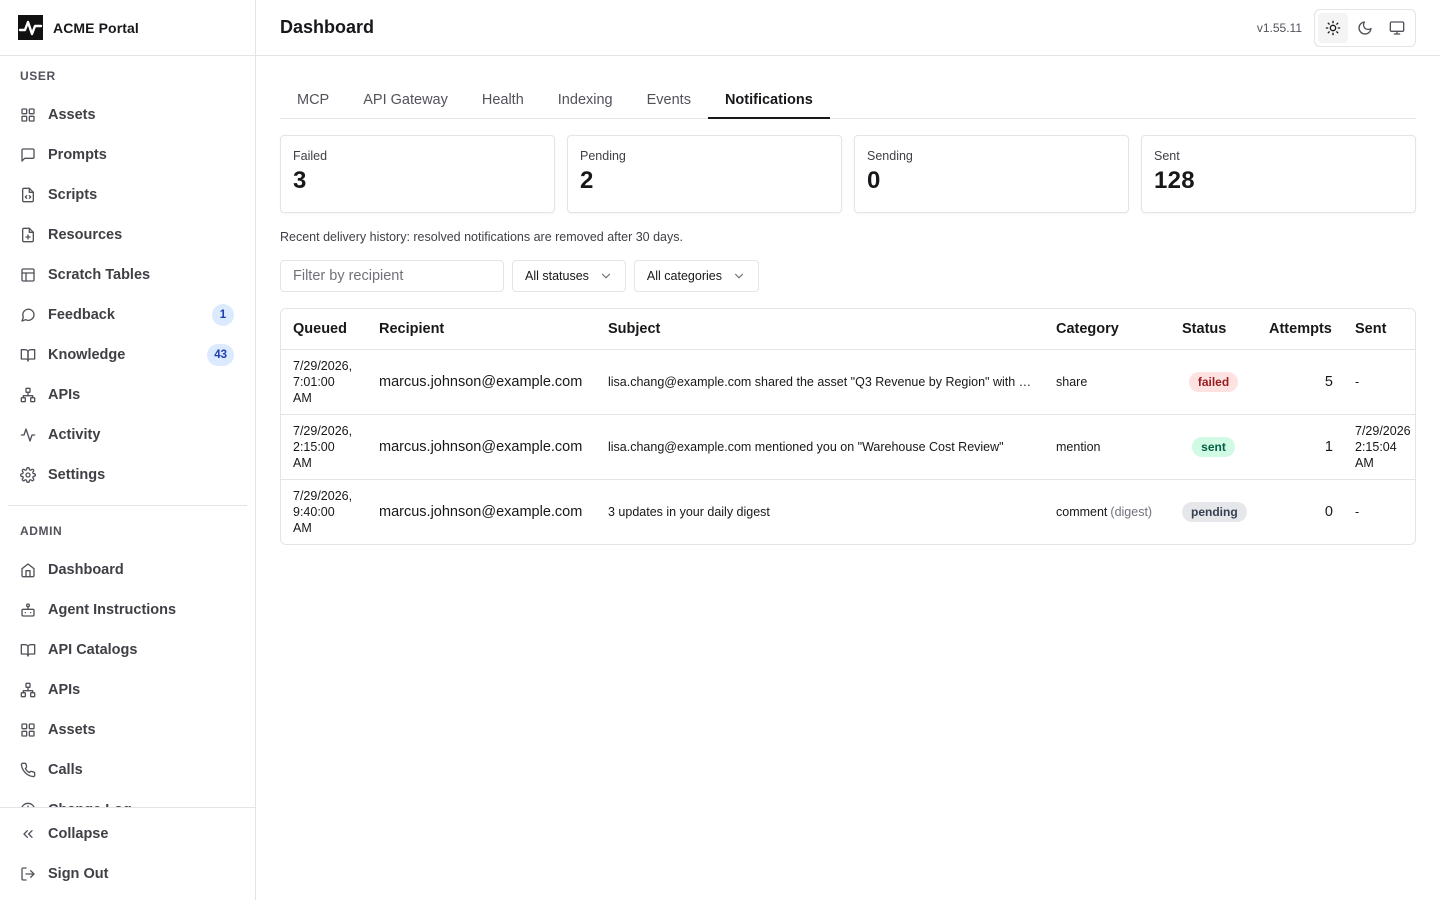  Describe the element at coordinates (127, 570) in the screenshot. I see `sidebar-item-dashboard: Dashboard` at that location.